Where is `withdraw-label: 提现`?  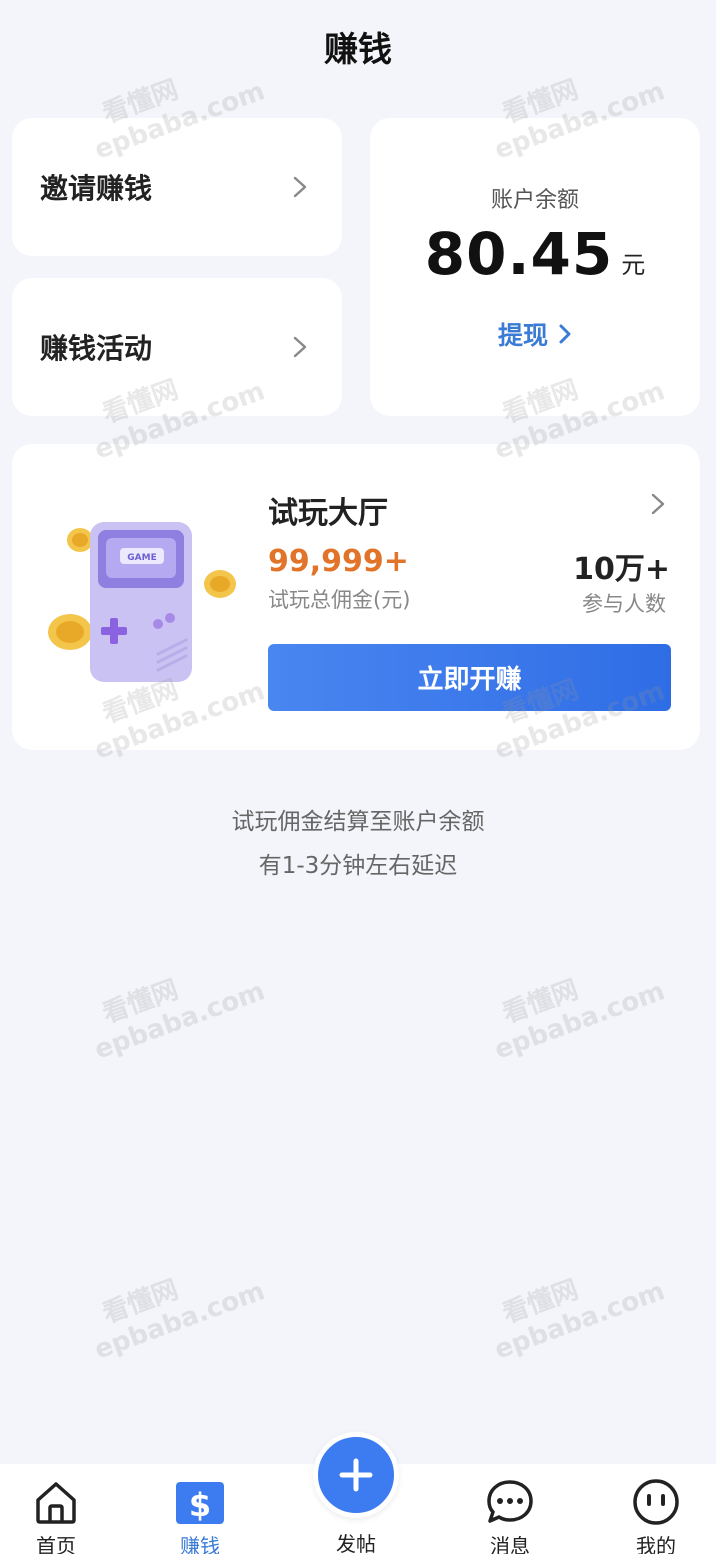
withdraw-label: 提现 is located at coordinates (522, 335).